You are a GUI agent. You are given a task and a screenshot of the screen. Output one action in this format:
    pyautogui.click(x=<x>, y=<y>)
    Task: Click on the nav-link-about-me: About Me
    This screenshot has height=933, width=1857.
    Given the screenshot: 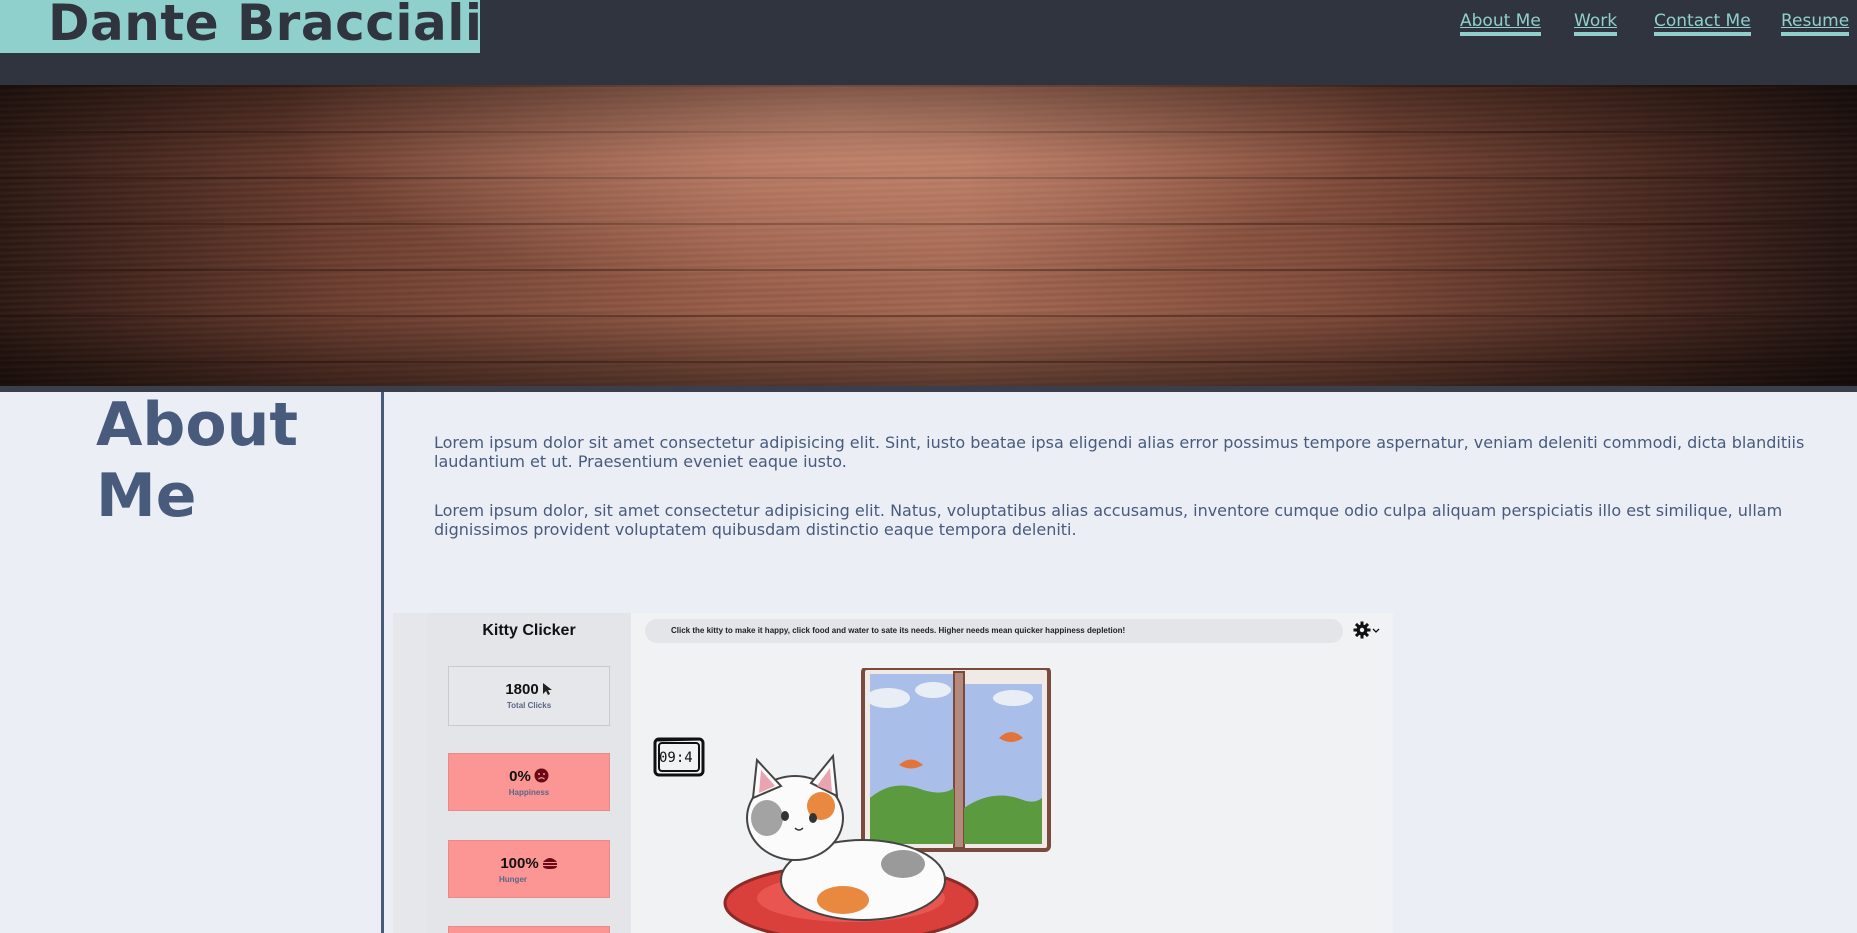 What is the action you would take?
    pyautogui.click(x=1500, y=23)
    